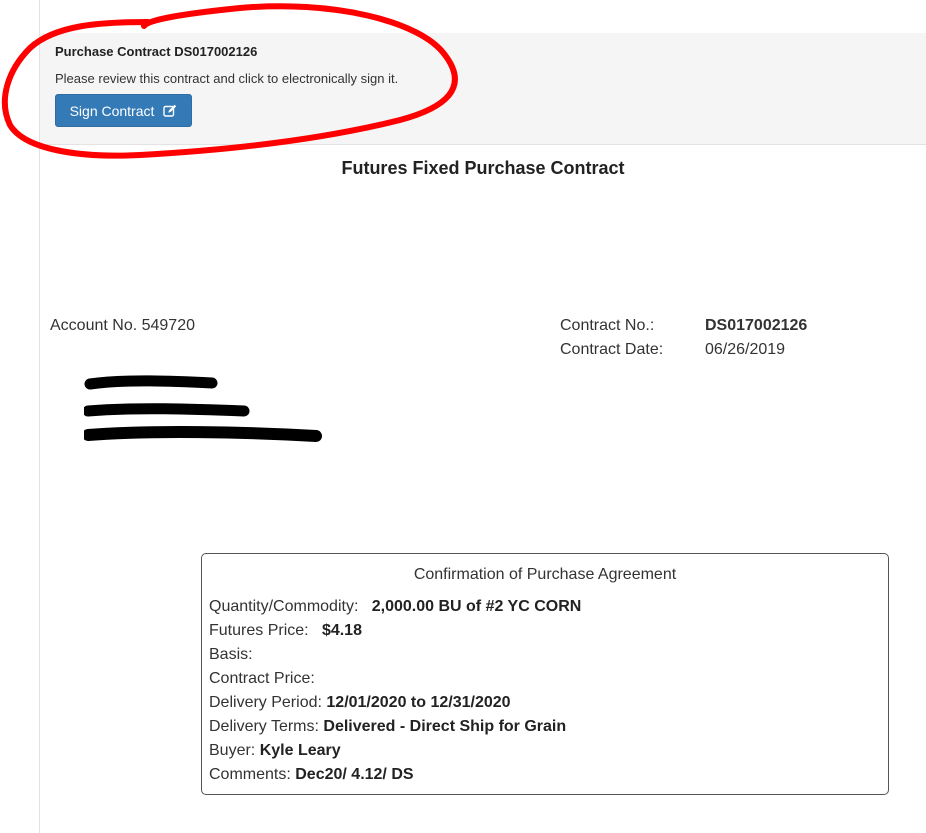 The height and width of the screenshot is (833, 926). I want to click on confirmation-title: Confirmation of Purchase Agreement, so click(545, 574).